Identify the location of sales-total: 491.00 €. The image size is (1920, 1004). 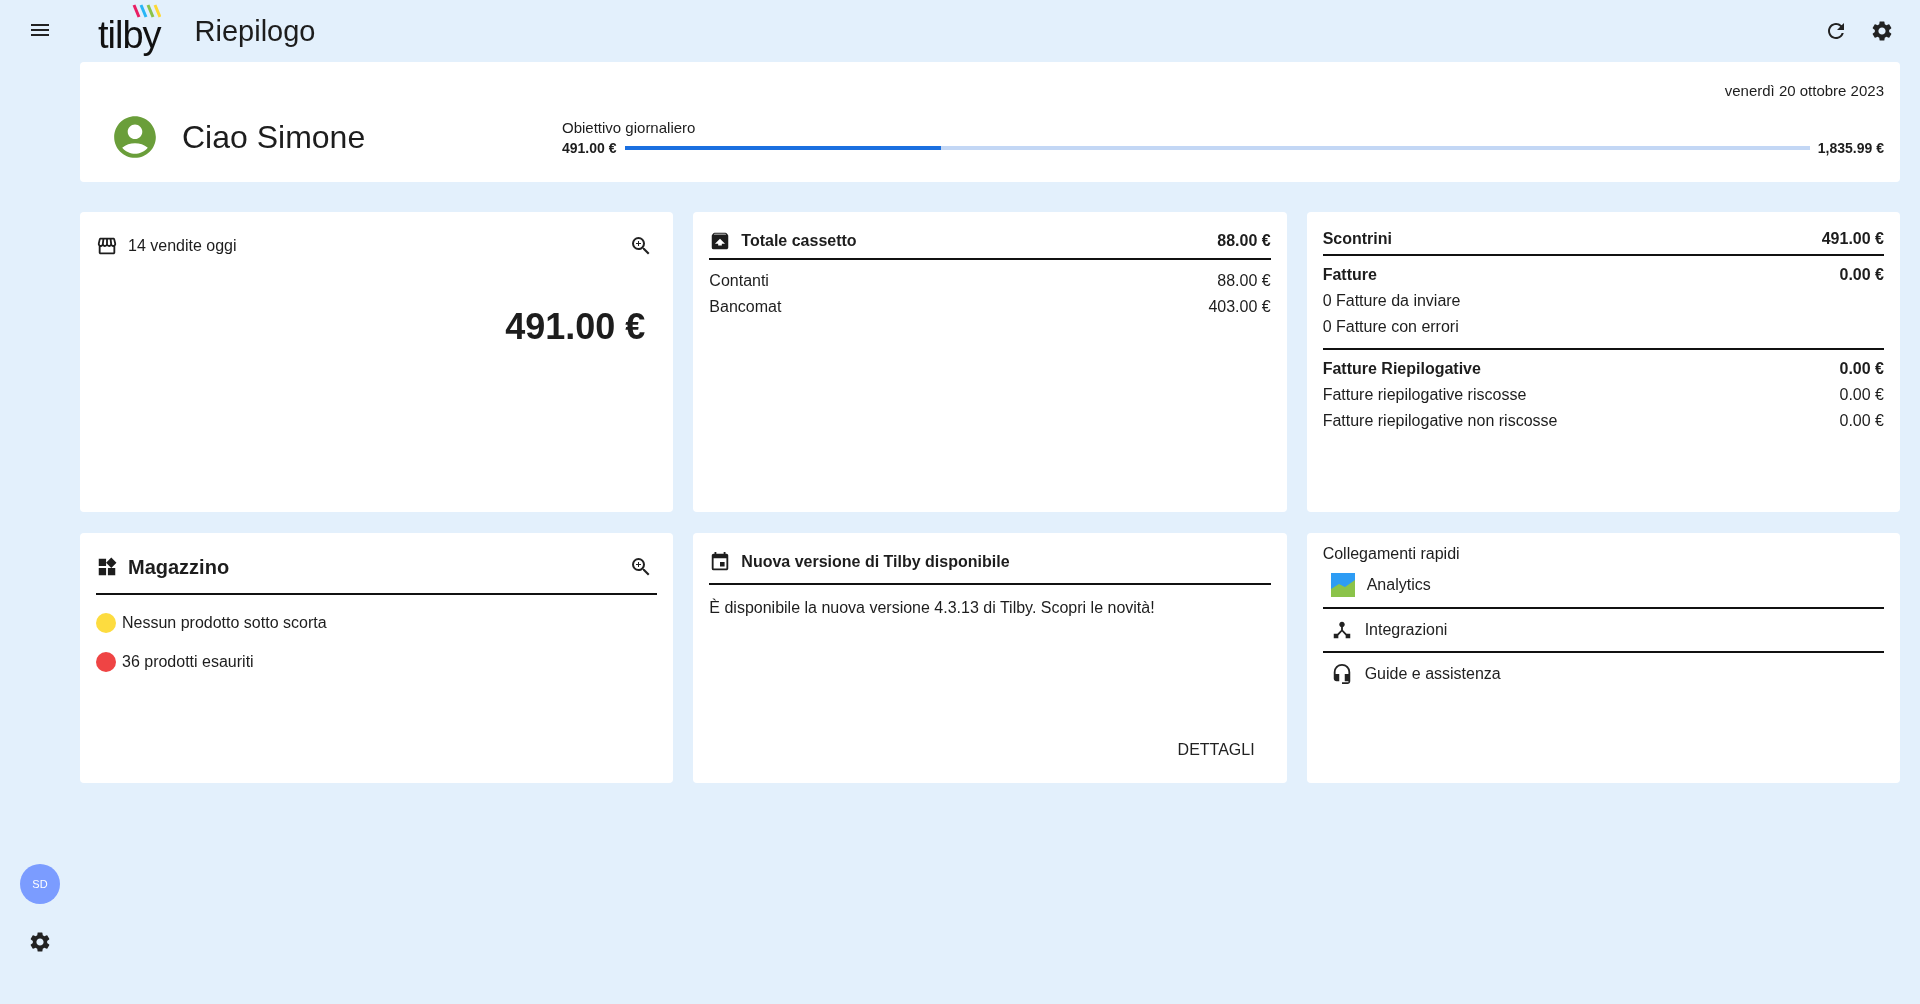
(575, 327).